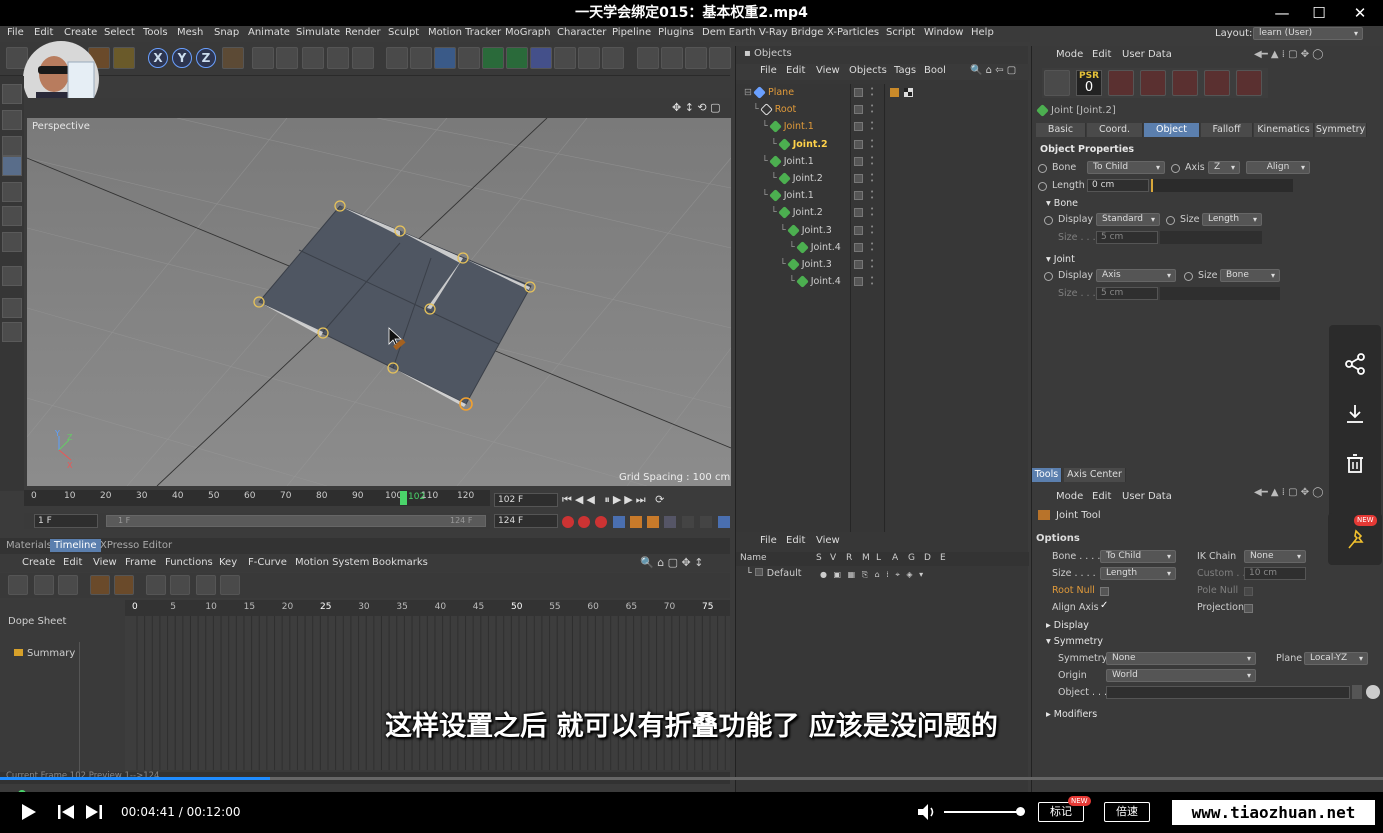 This screenshot has height=833, width=1383. Describe the element at coordinates (613, 58) in the screenshot. I see `light-icon` at that location.